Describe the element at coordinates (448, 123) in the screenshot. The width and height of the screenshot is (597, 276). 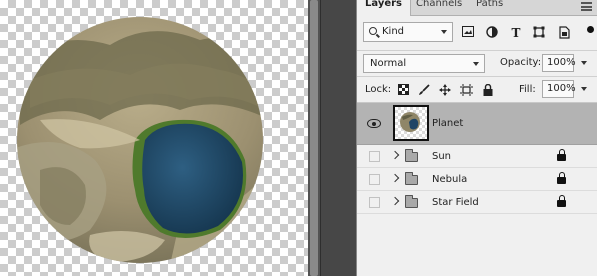
I see `layer-name: Planet` at that location.